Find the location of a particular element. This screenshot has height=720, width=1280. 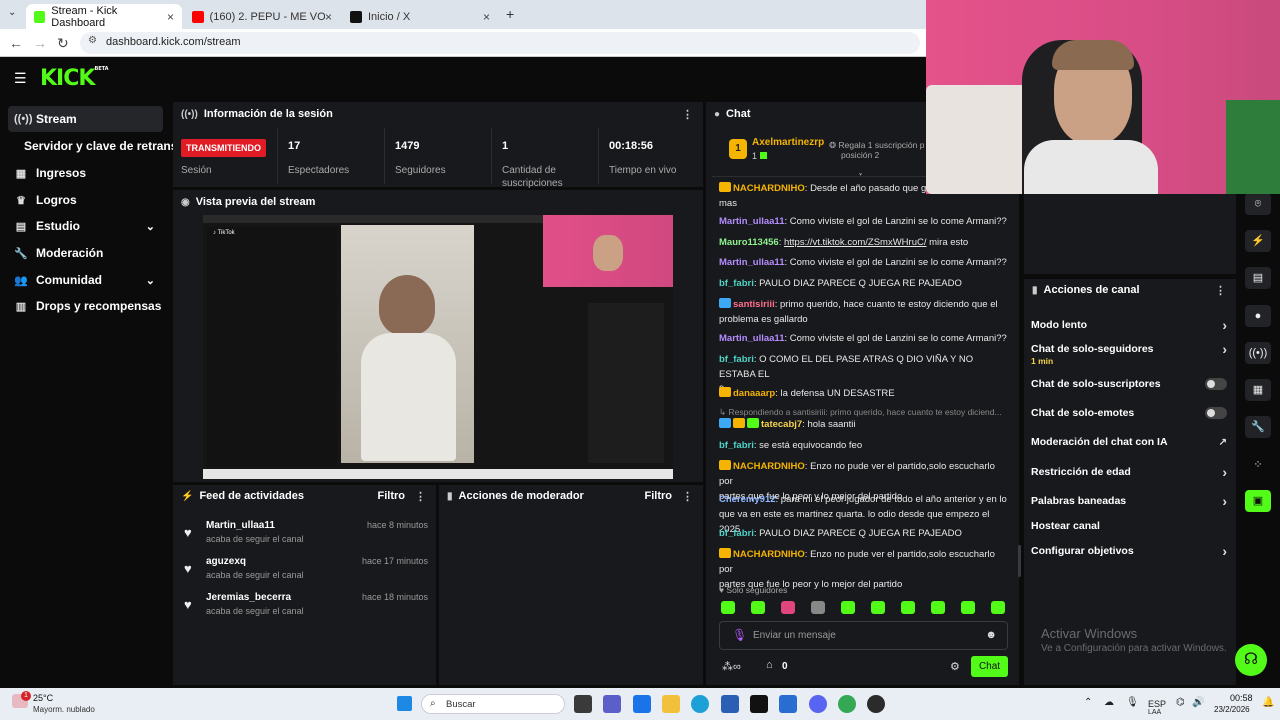

points-icon: ⁂∞ is located at coordinates (731, 666).